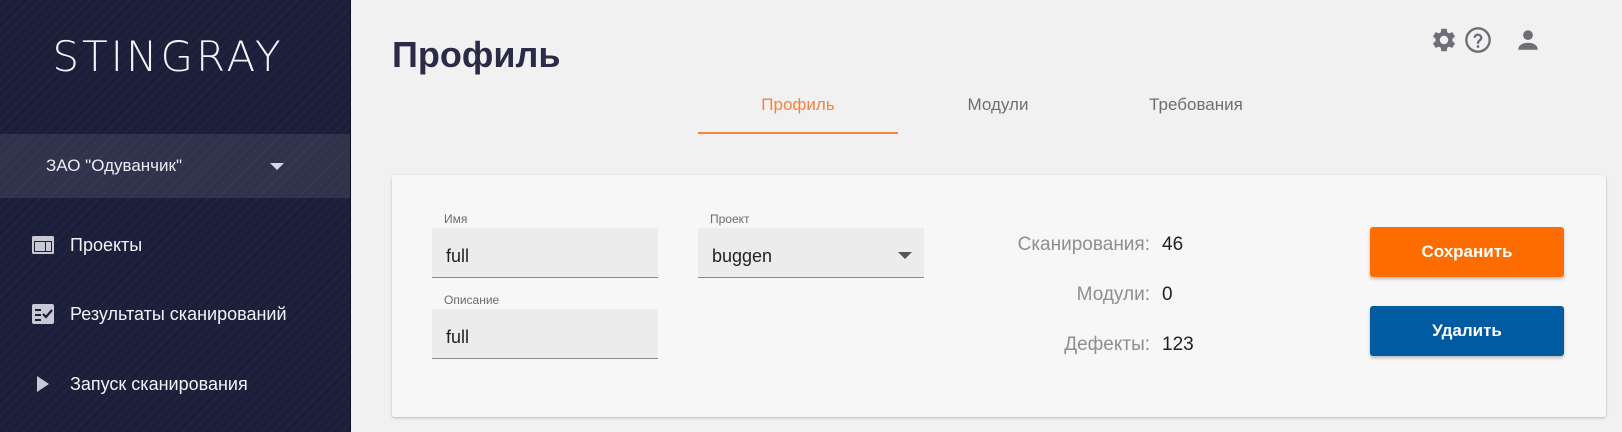  Describe the element at coordinates (998, 110) in the screenshot. I see `tab-modules: Модули` at that location.